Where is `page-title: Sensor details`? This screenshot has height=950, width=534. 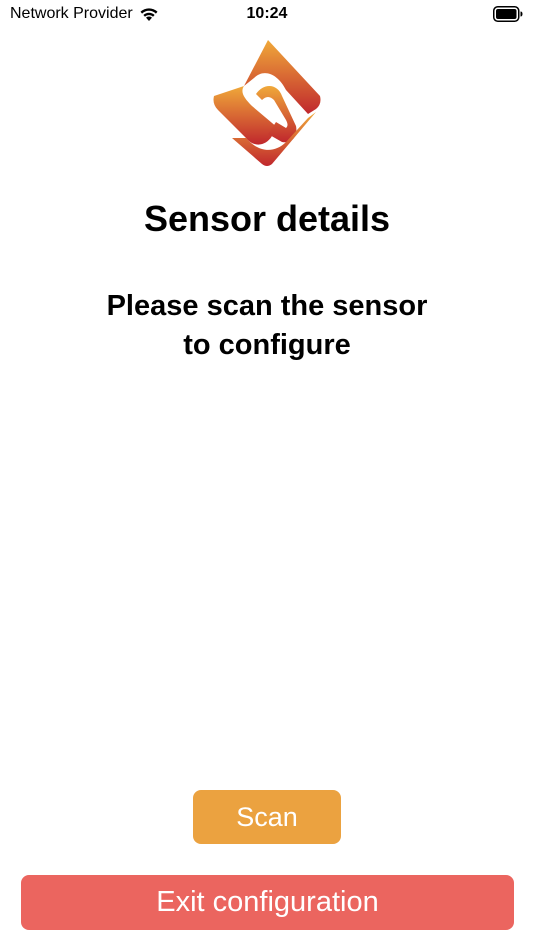 page-title: Sensor details is located at coordinates (267, 218).